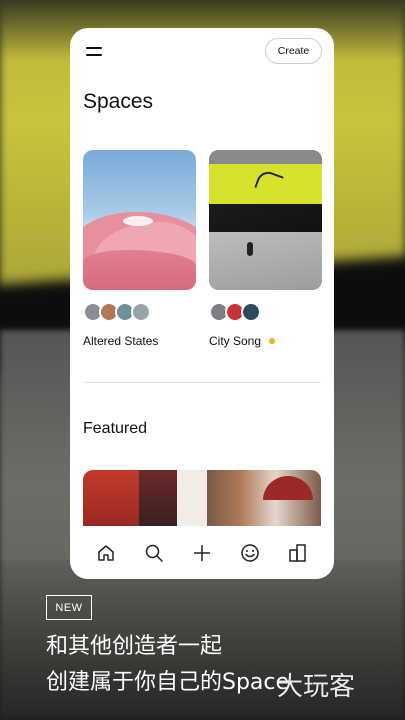 The height and width of the screenshot is (720, 405). What do you see at coordinates (250, 553) in the screenshot?
I see `smiley-icon` at bounding box center [250, 553].